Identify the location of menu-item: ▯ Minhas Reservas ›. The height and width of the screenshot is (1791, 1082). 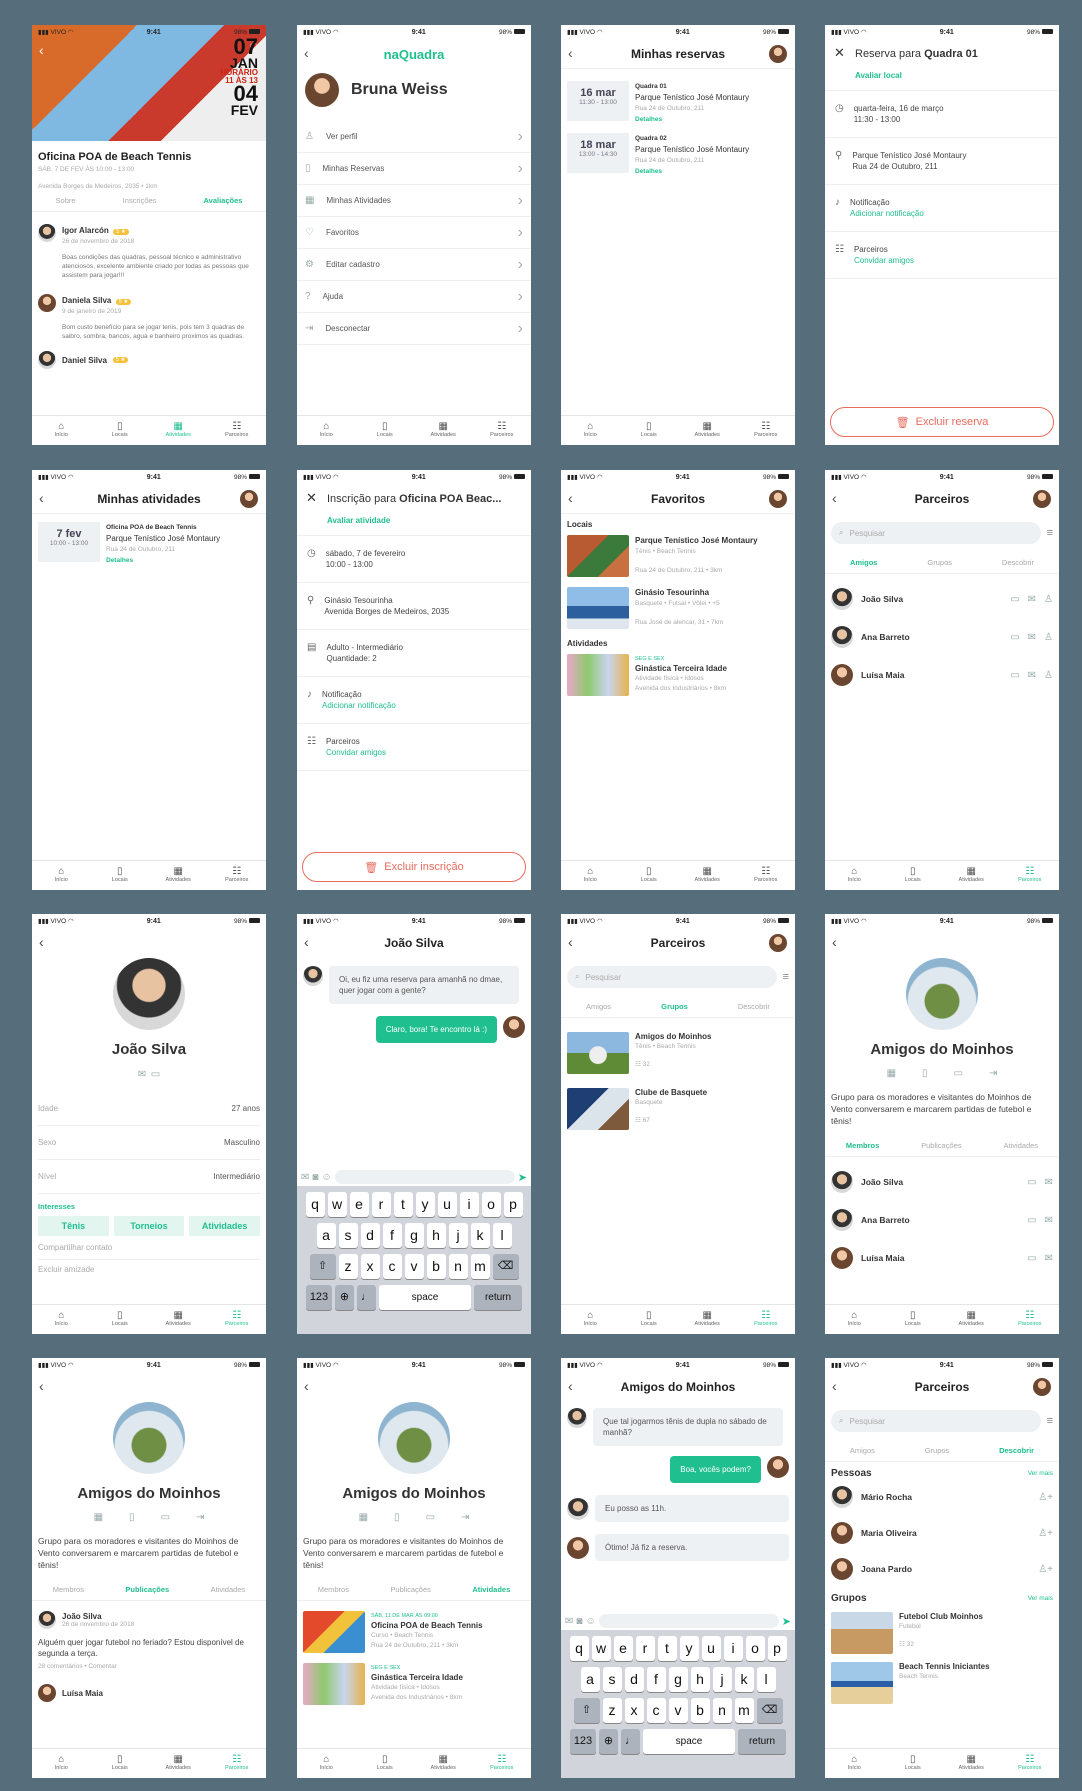
(414, 169).